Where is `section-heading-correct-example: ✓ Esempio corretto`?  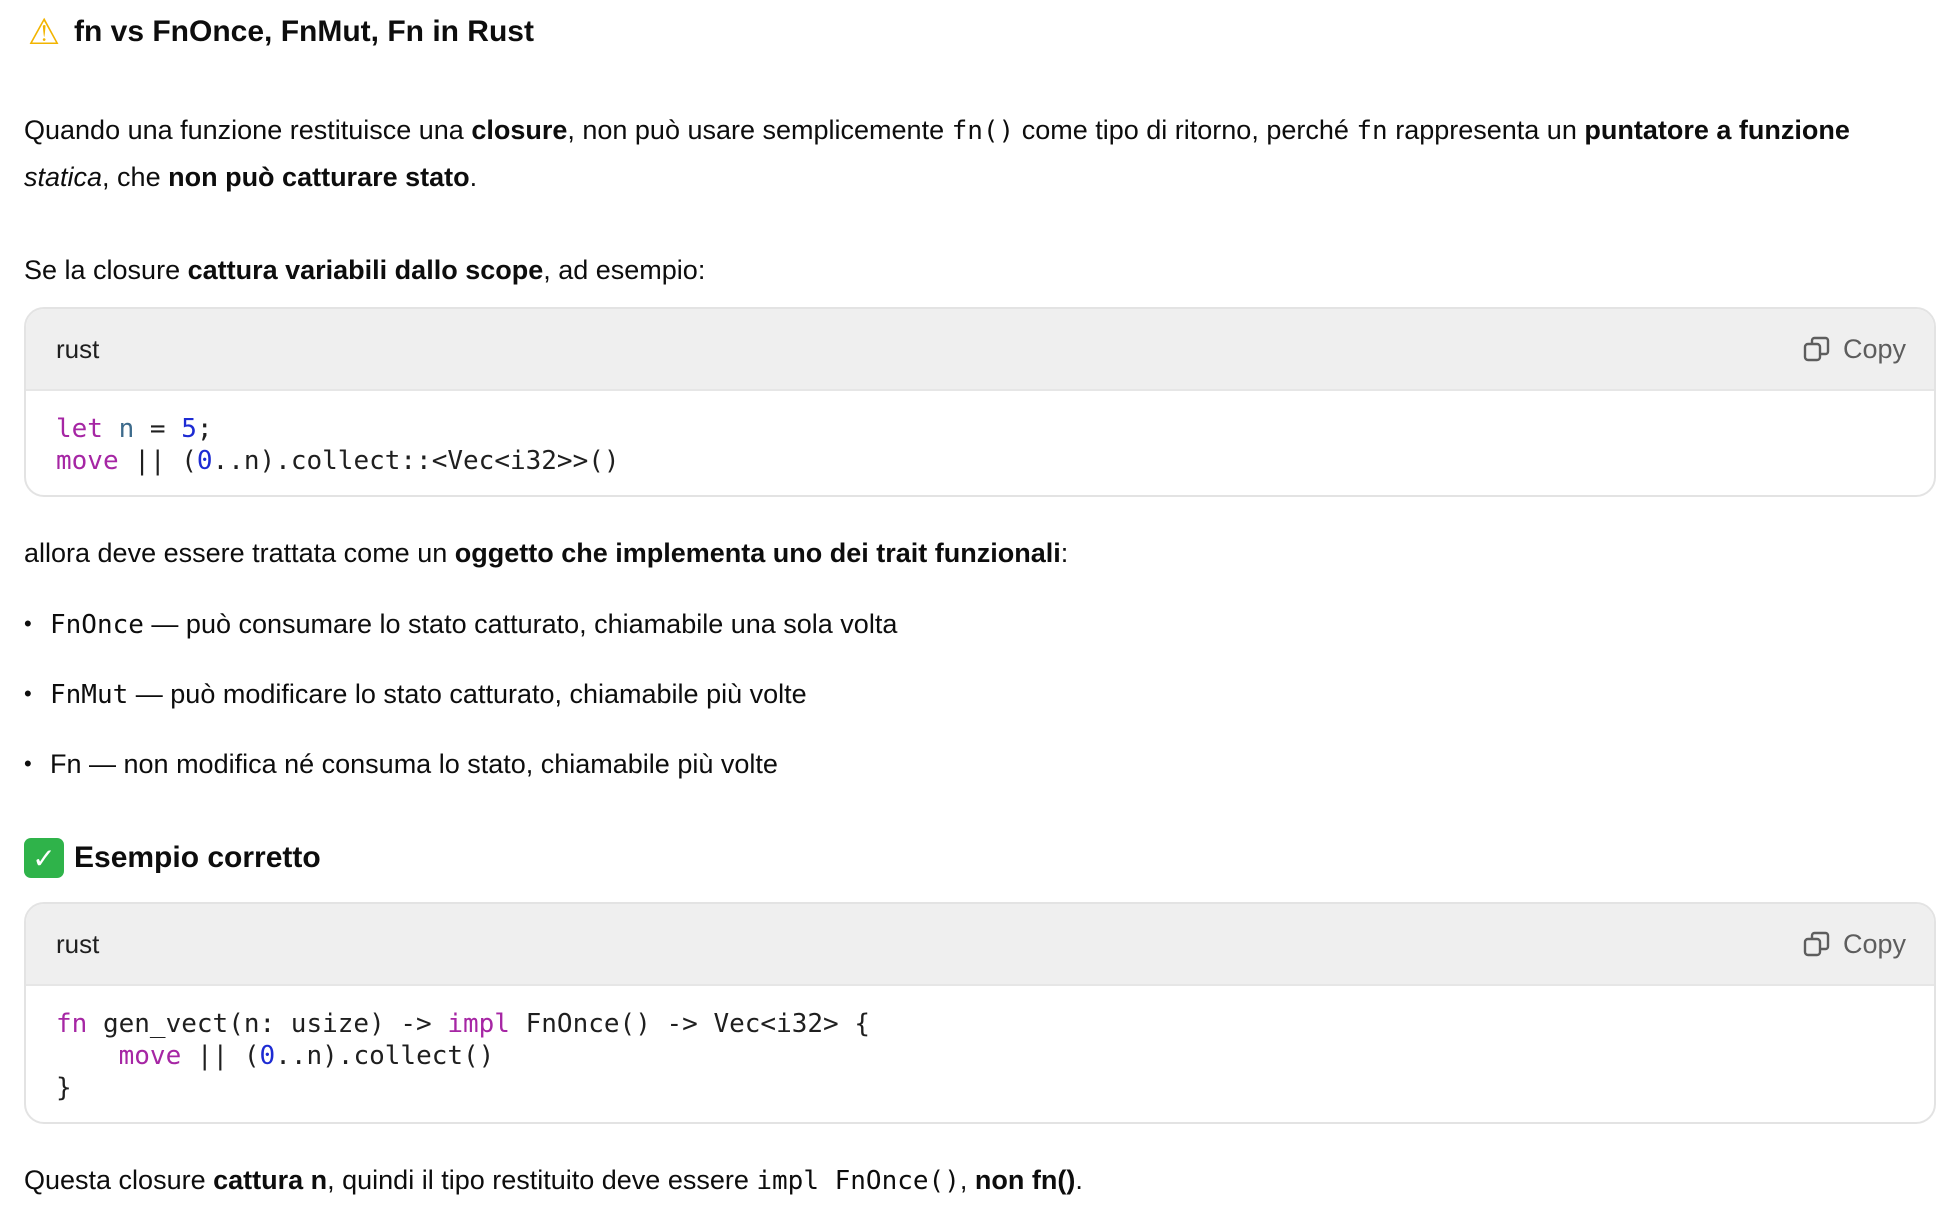
section-heading-correct-example: ✓ Esempio corretto is located at coordinates (172, 858).